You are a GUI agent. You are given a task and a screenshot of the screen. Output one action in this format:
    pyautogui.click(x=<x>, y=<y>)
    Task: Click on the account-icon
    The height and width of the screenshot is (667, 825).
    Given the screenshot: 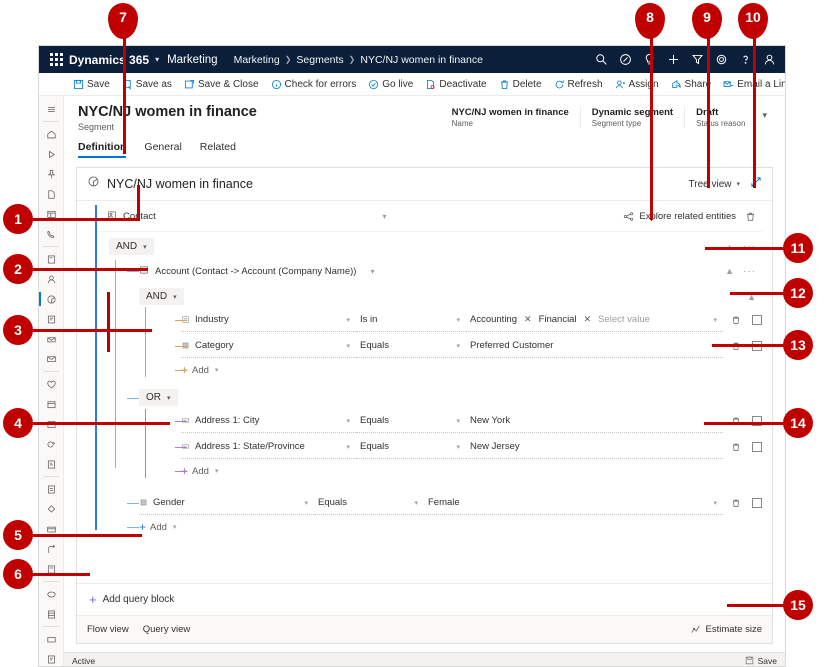 What is the action you would take?
    pyautogui.click(x=769, y=59)
    